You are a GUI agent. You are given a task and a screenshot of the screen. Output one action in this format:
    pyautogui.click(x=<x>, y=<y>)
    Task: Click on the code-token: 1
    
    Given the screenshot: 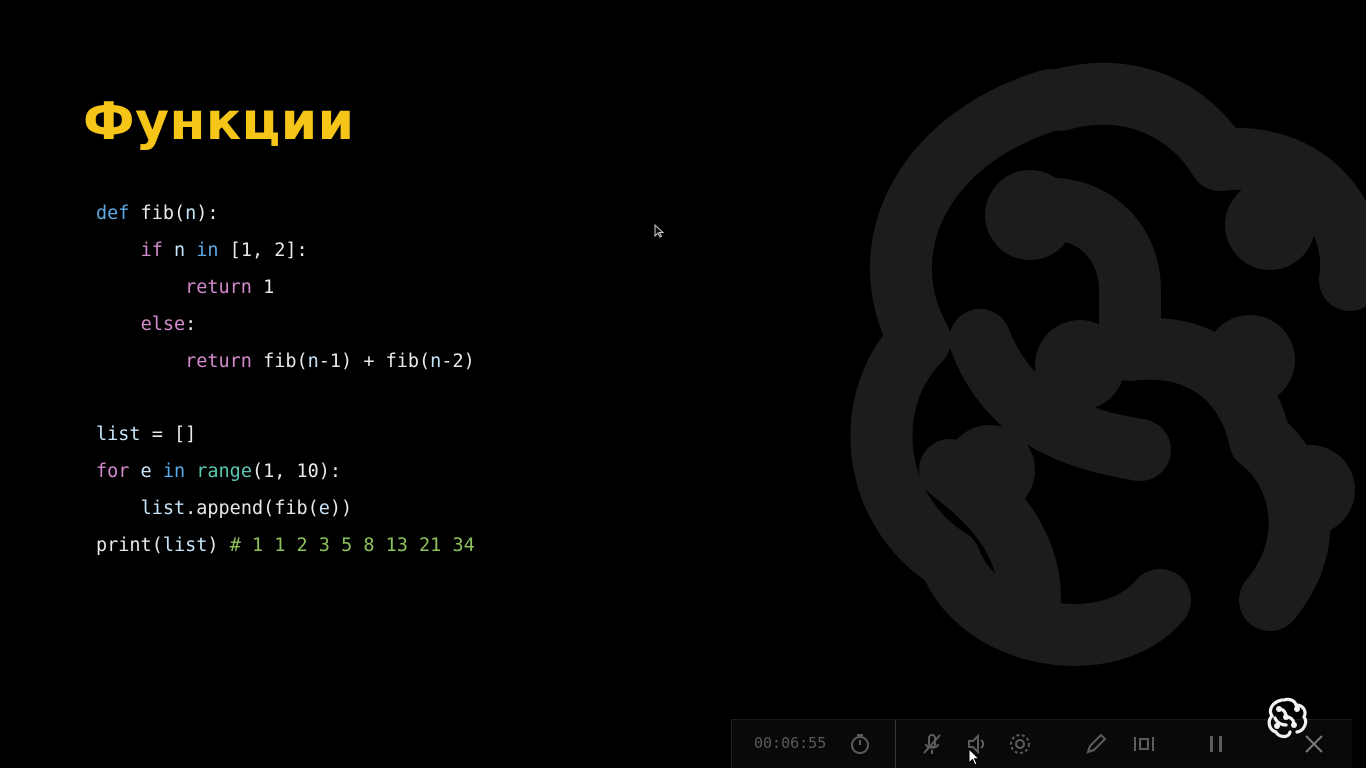 What is the action you would take?
    pyautogui.click(x=263, y=287)
    